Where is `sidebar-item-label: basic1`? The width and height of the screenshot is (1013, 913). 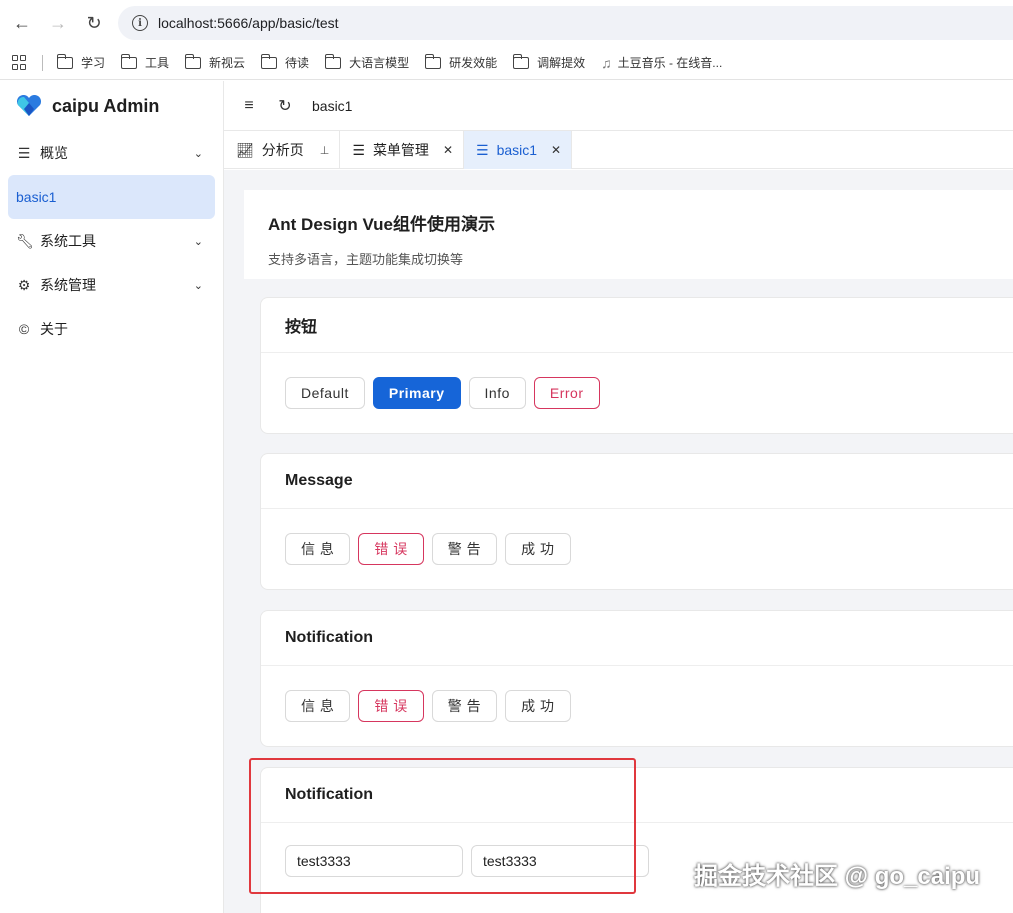 sidebar-item-label: basic1 is located at coordinates (36, 197).